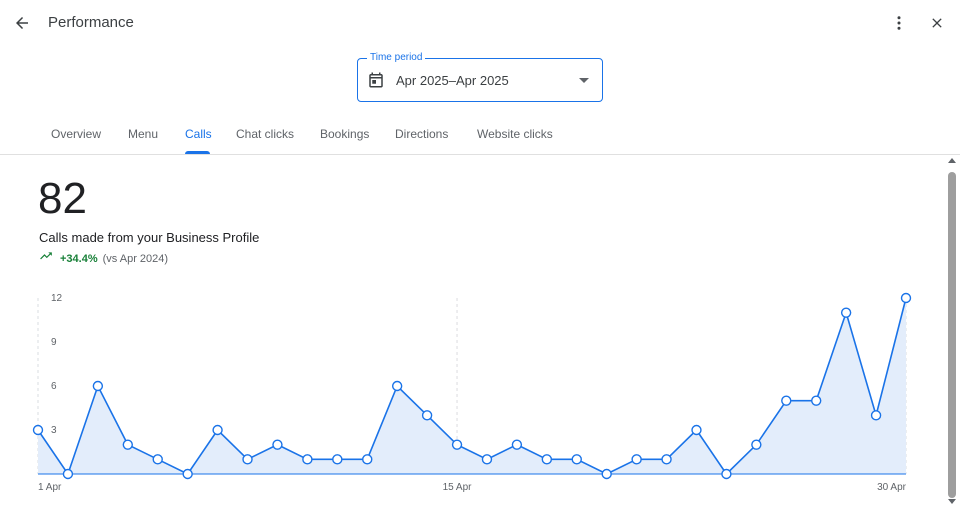  What do you see at coordinates (91, 22) in the screenshot?
I see `page-title: Performance` at bounding box center [91, 22].